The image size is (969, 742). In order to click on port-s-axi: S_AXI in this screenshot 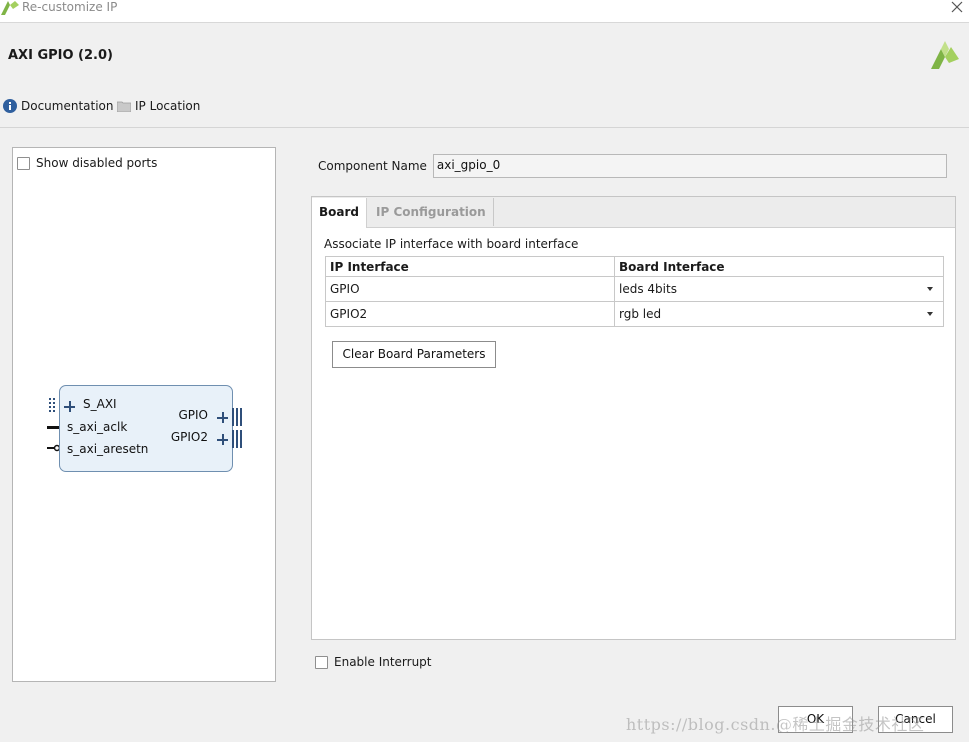, I will do `click(100, 404)`.